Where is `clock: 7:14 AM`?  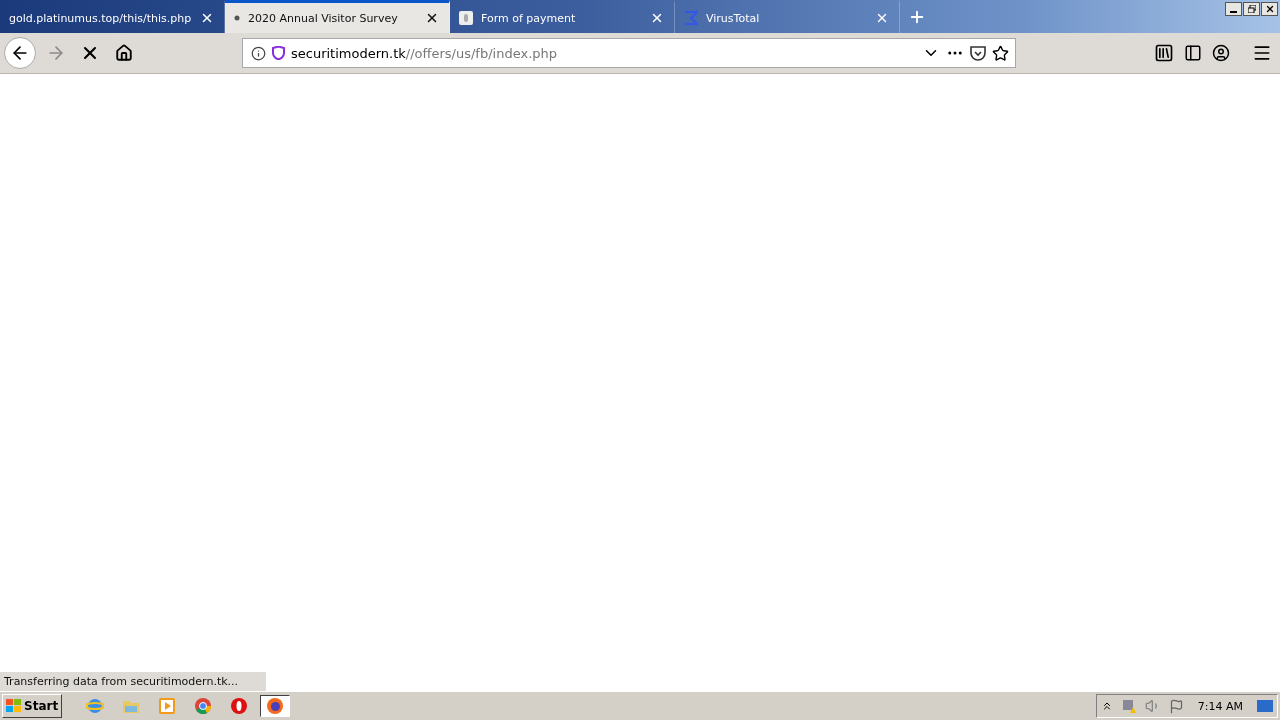
clock: 7:14 AM is located at coordinates (1220, 706).